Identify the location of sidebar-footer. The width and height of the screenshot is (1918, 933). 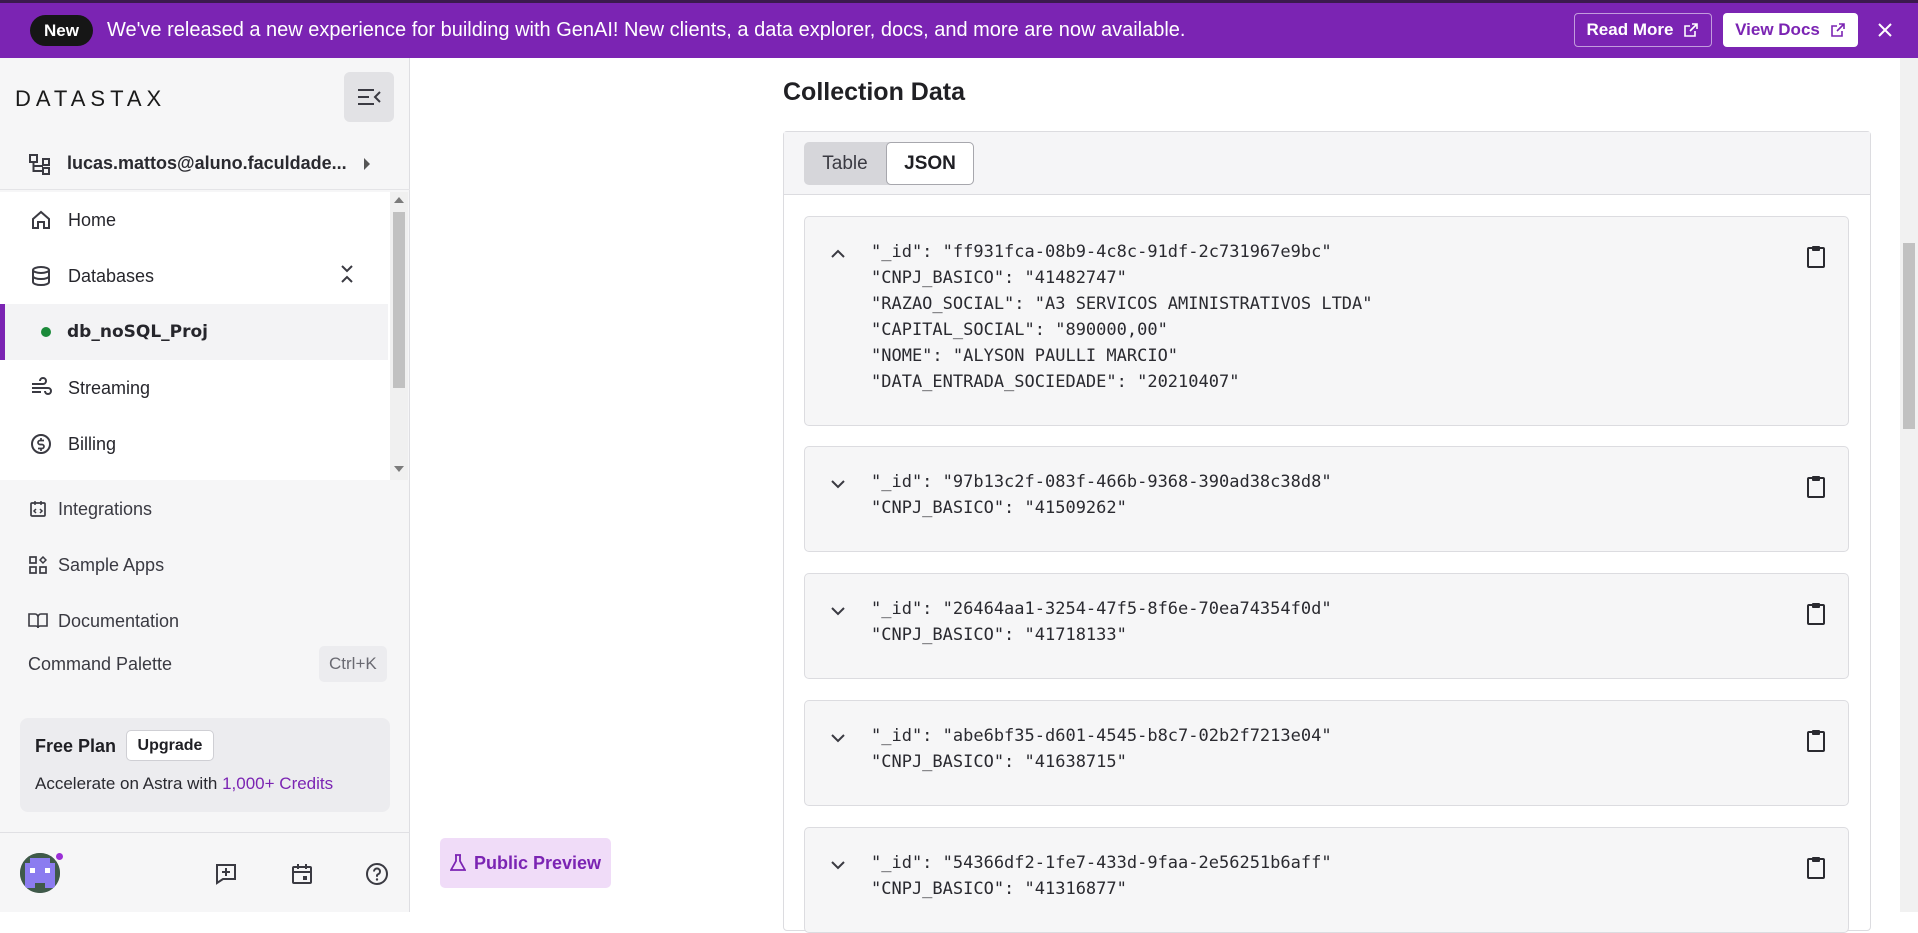
(205, 872).